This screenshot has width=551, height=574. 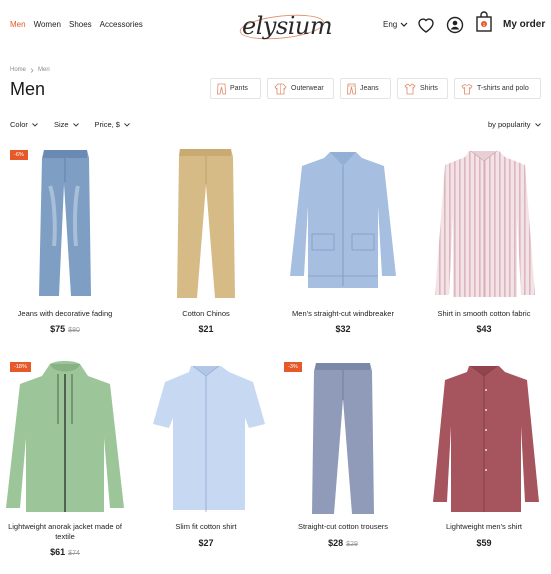 What do you see at coordinates (486, 438) in the screenshot?
I see `dress-shirt-product-image` at bounding box center [486, 438].